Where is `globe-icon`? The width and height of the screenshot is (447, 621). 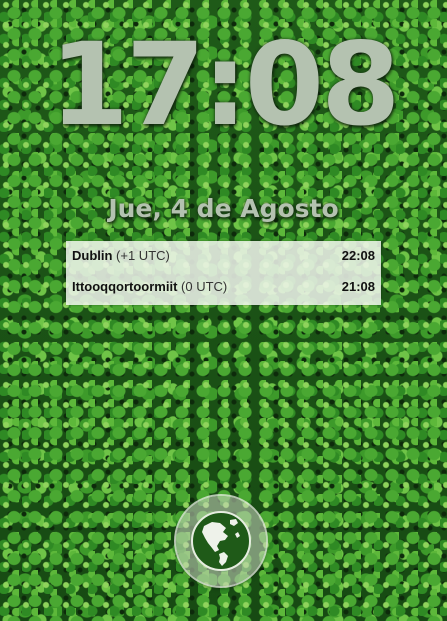
globe-icon is located at coordinates (221, 541).